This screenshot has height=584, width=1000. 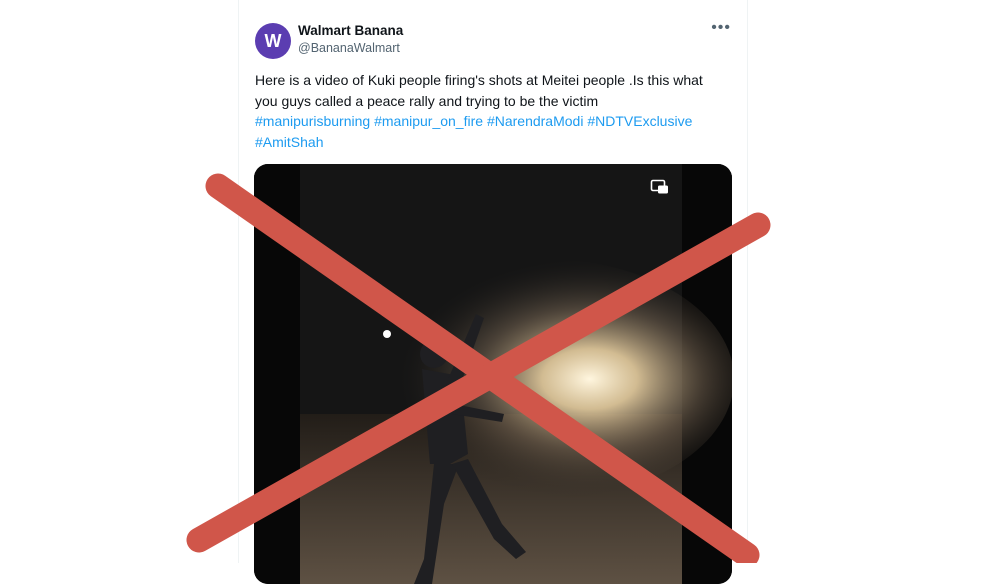 What do you see at coordinates (312, 121) in the screenshot?
I see `hashtag-link: #manipurisburning` at bounding box center [312, 121].